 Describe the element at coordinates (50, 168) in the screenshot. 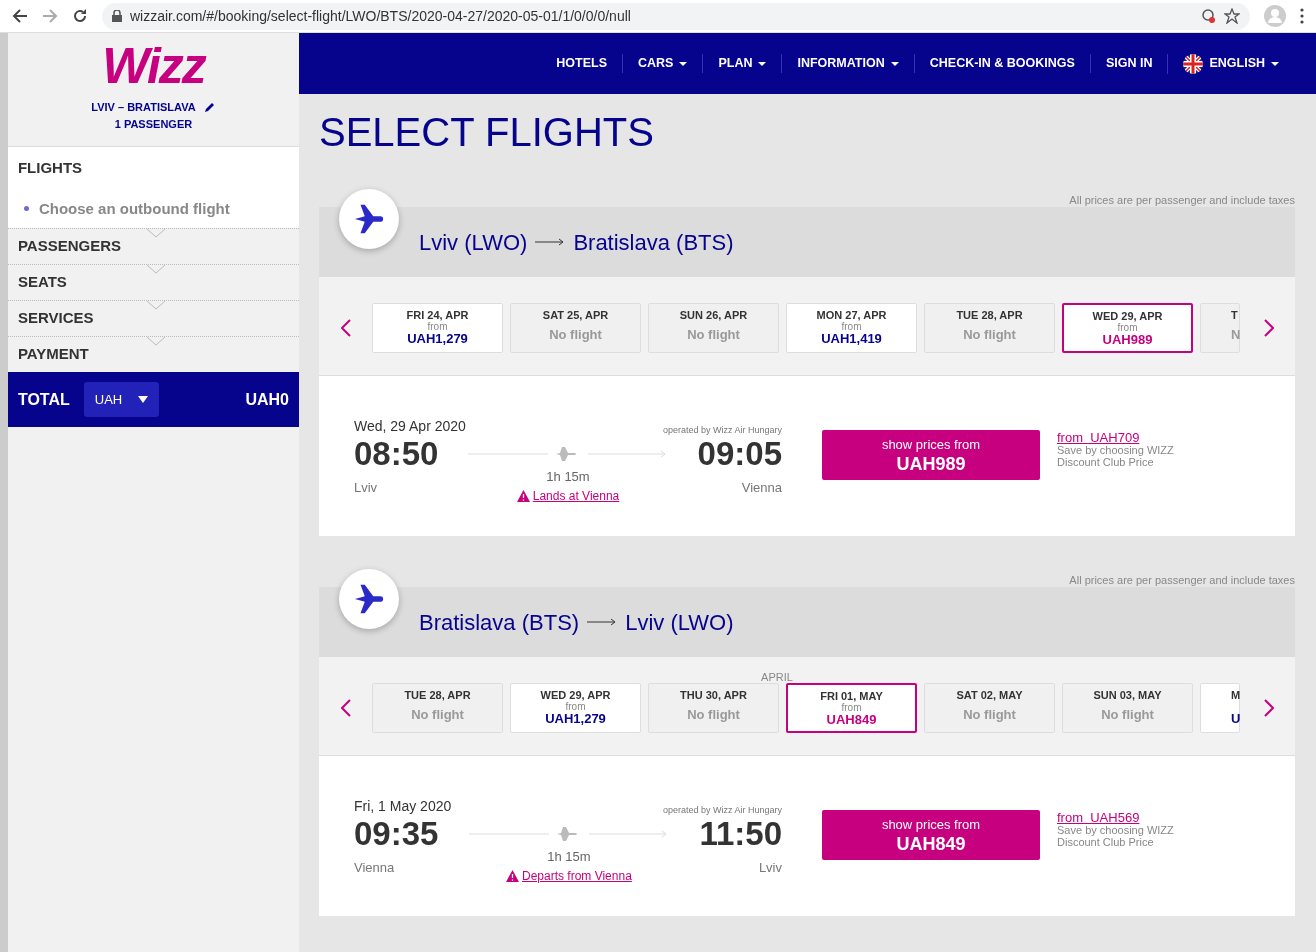

I see `step-label: FLIGHTS` at that location.